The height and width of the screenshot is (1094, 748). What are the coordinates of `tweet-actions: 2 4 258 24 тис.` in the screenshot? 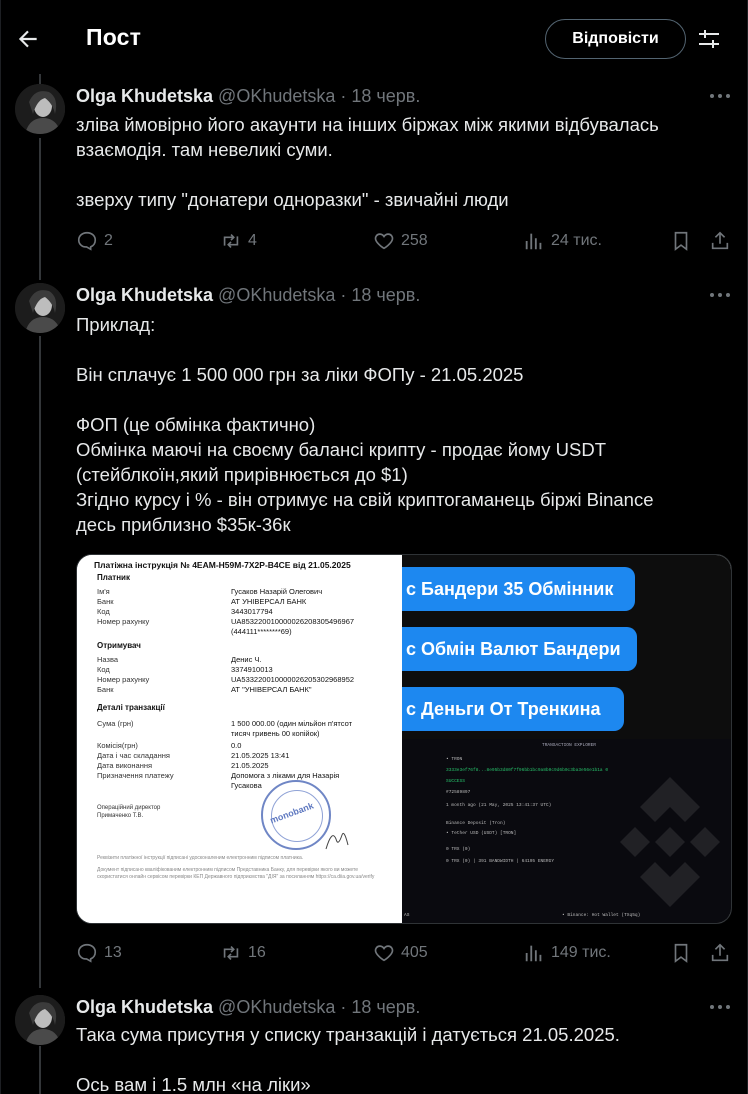 It's located at (406, 241).